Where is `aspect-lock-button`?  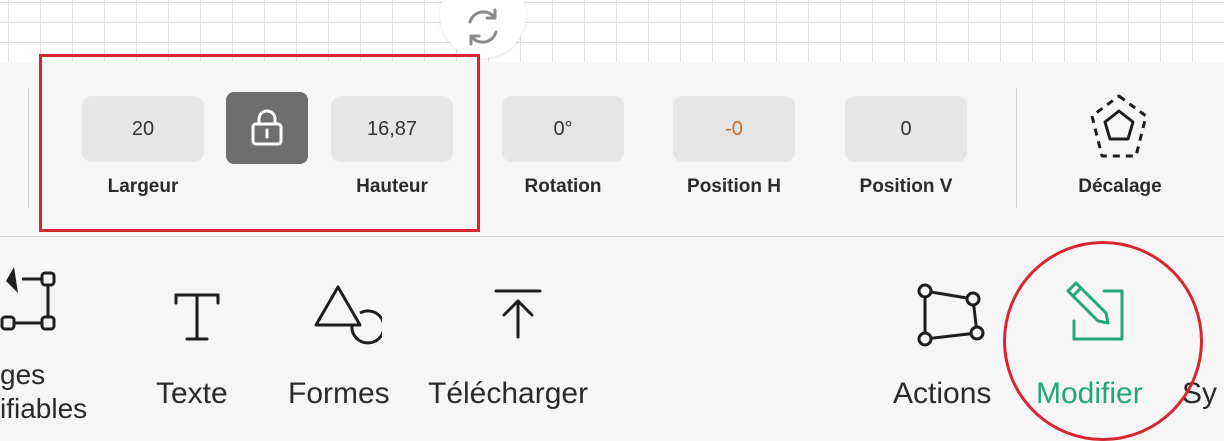 aspect-lock-button is located at coordinates (267, 128).